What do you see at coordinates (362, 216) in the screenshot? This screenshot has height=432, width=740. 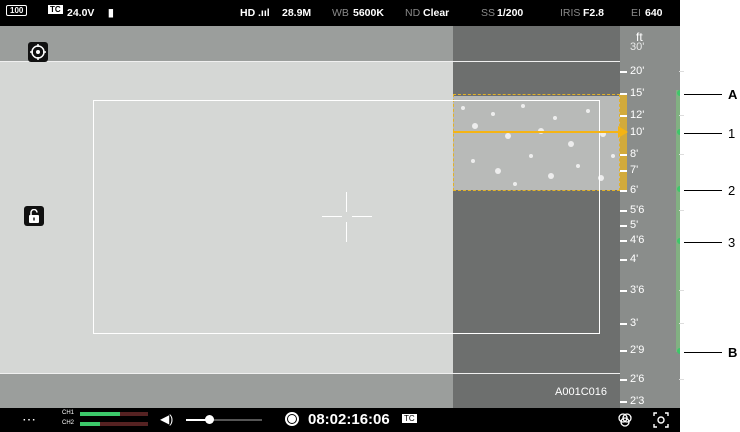 I see `center-reticle-right` at bounding box center [362, 216].